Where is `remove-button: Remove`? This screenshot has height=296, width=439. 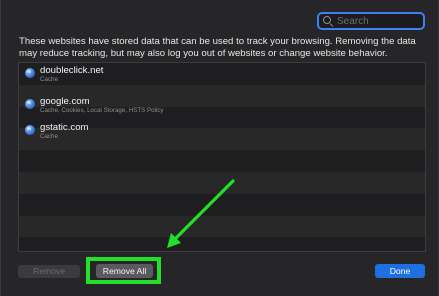 remove-button: Remove is located at coordinates (49, 271).